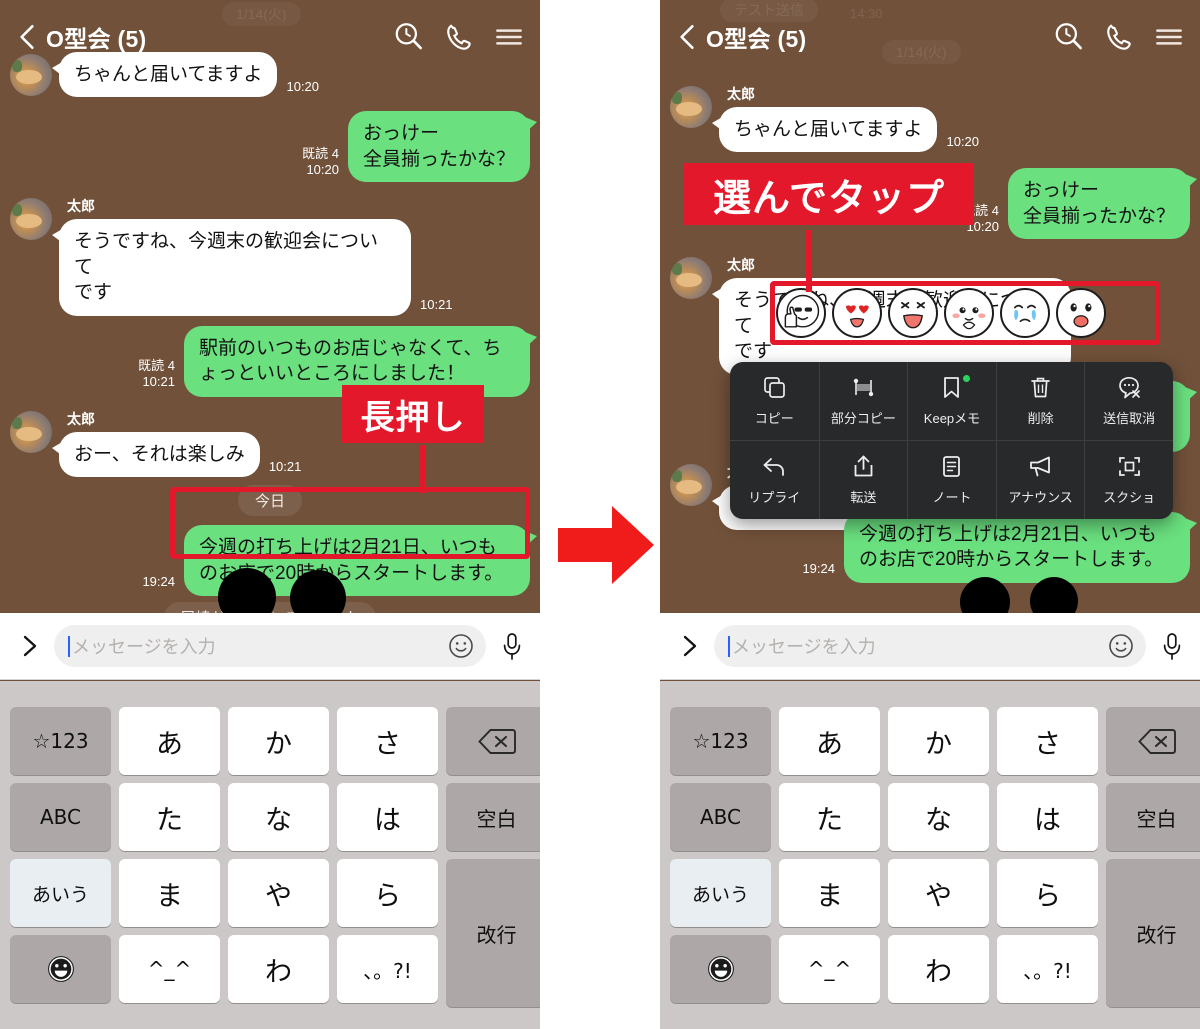 This screenshot has width=1200, height=1029. What do you see at coordinates (1040, 480) in the screenshot?
I see `menu-item-announce: アナウンス` at bounding box center [1040, 480].